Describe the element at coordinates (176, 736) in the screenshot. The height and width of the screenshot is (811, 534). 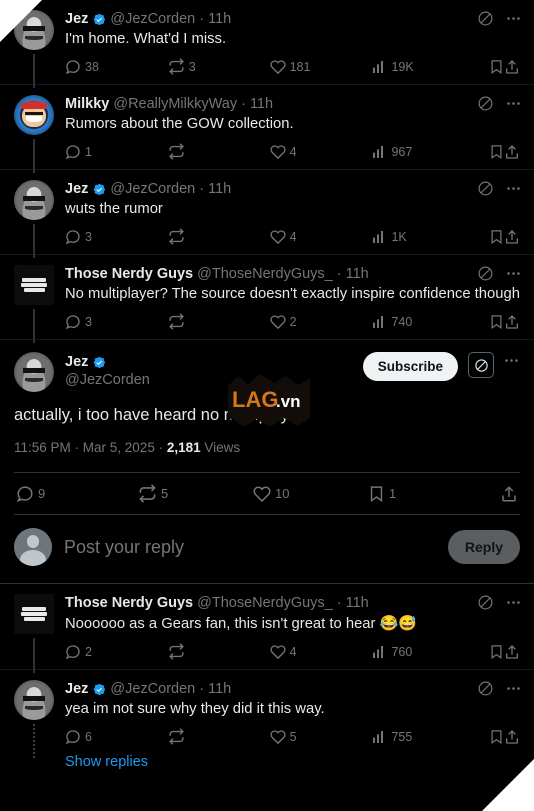
I see `retweet-icon` at that location.